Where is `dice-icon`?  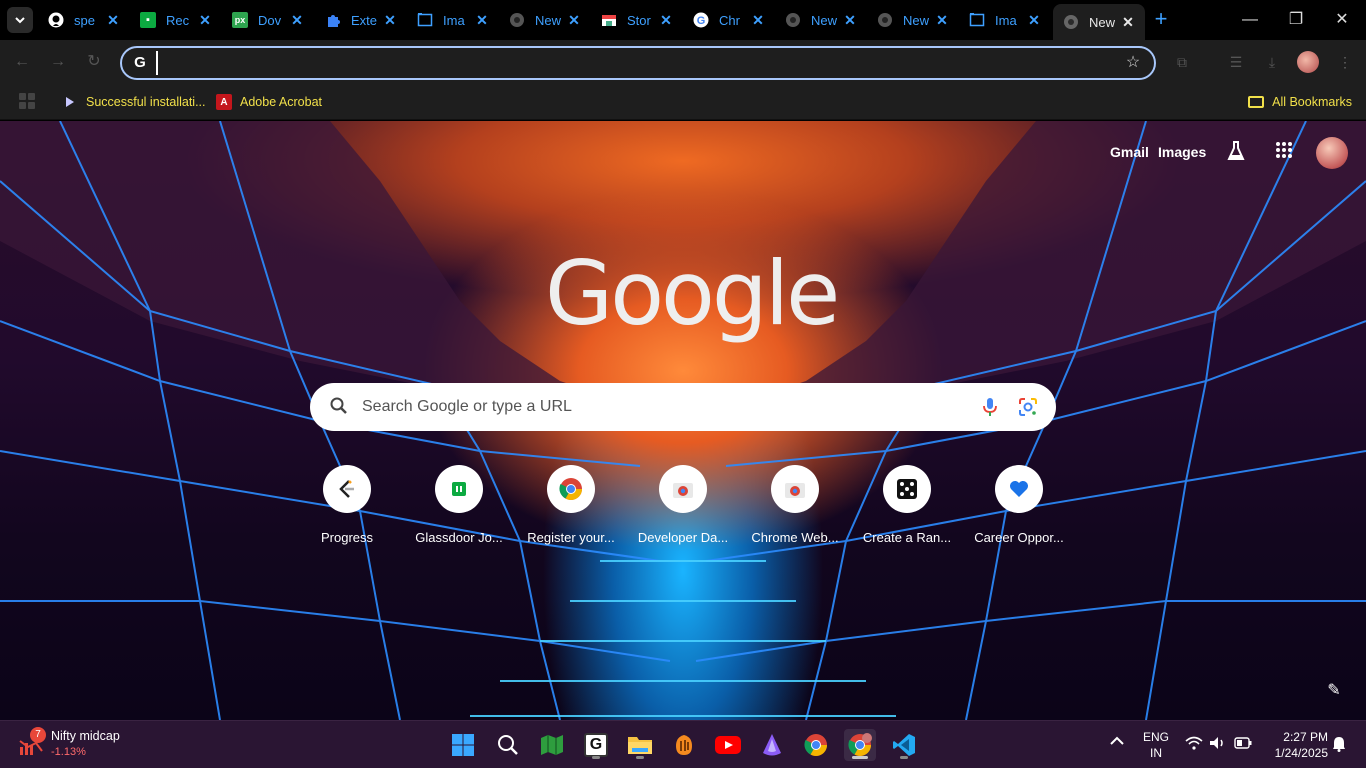
dice-icon is located at coordinates (907, 489).